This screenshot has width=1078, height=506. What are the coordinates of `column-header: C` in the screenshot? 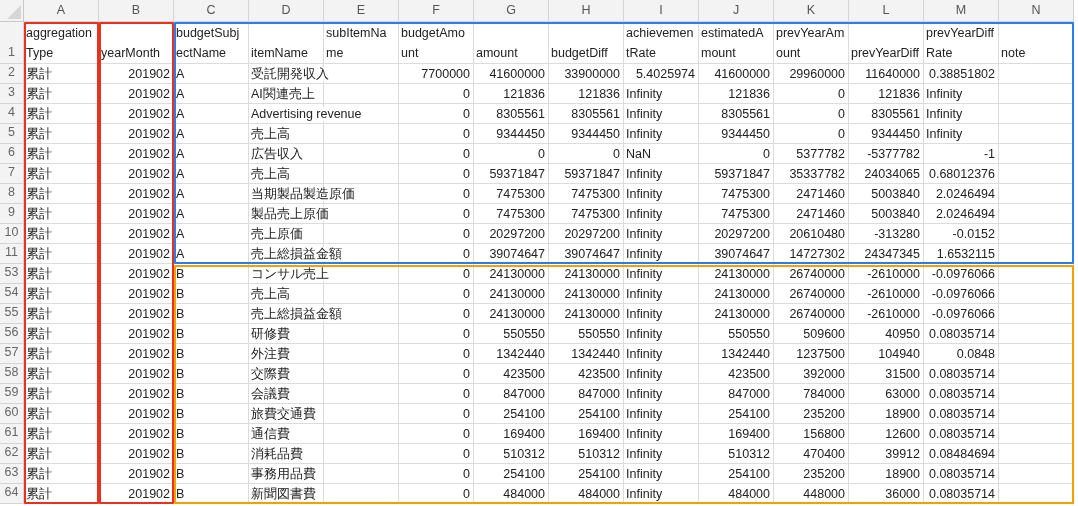 It's located at (211, 11).